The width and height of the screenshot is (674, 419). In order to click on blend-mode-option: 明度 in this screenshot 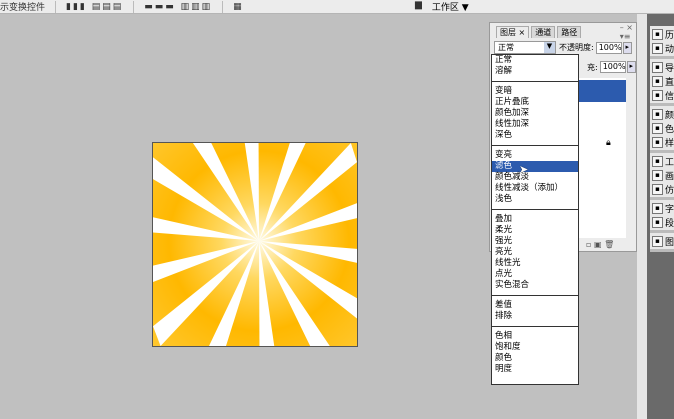, I will do `click(535, 369)`.